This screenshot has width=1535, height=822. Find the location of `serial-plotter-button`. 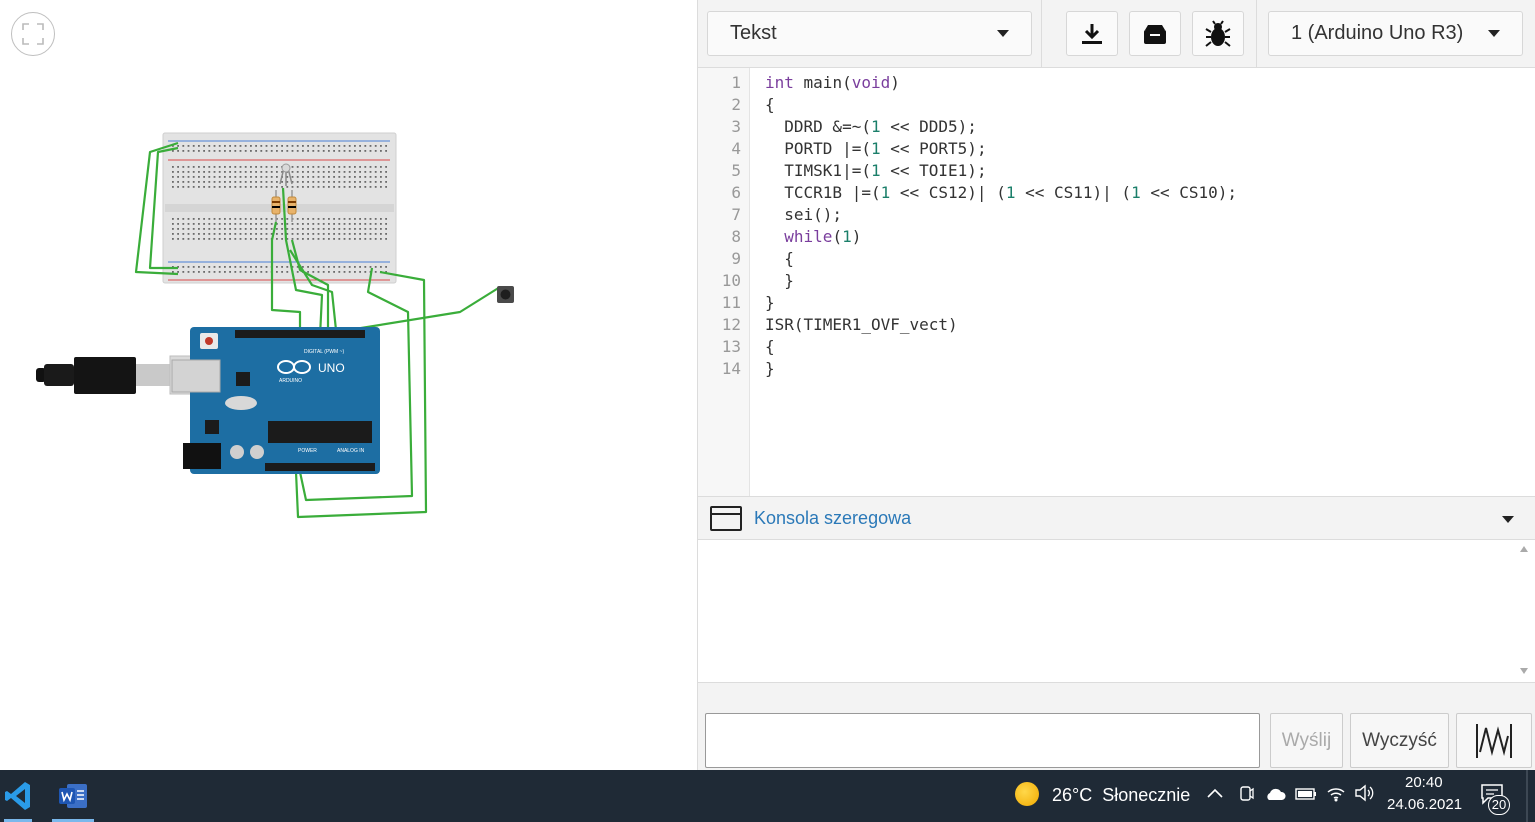

serial-plotter-button is located at coordinates (1494, 740).